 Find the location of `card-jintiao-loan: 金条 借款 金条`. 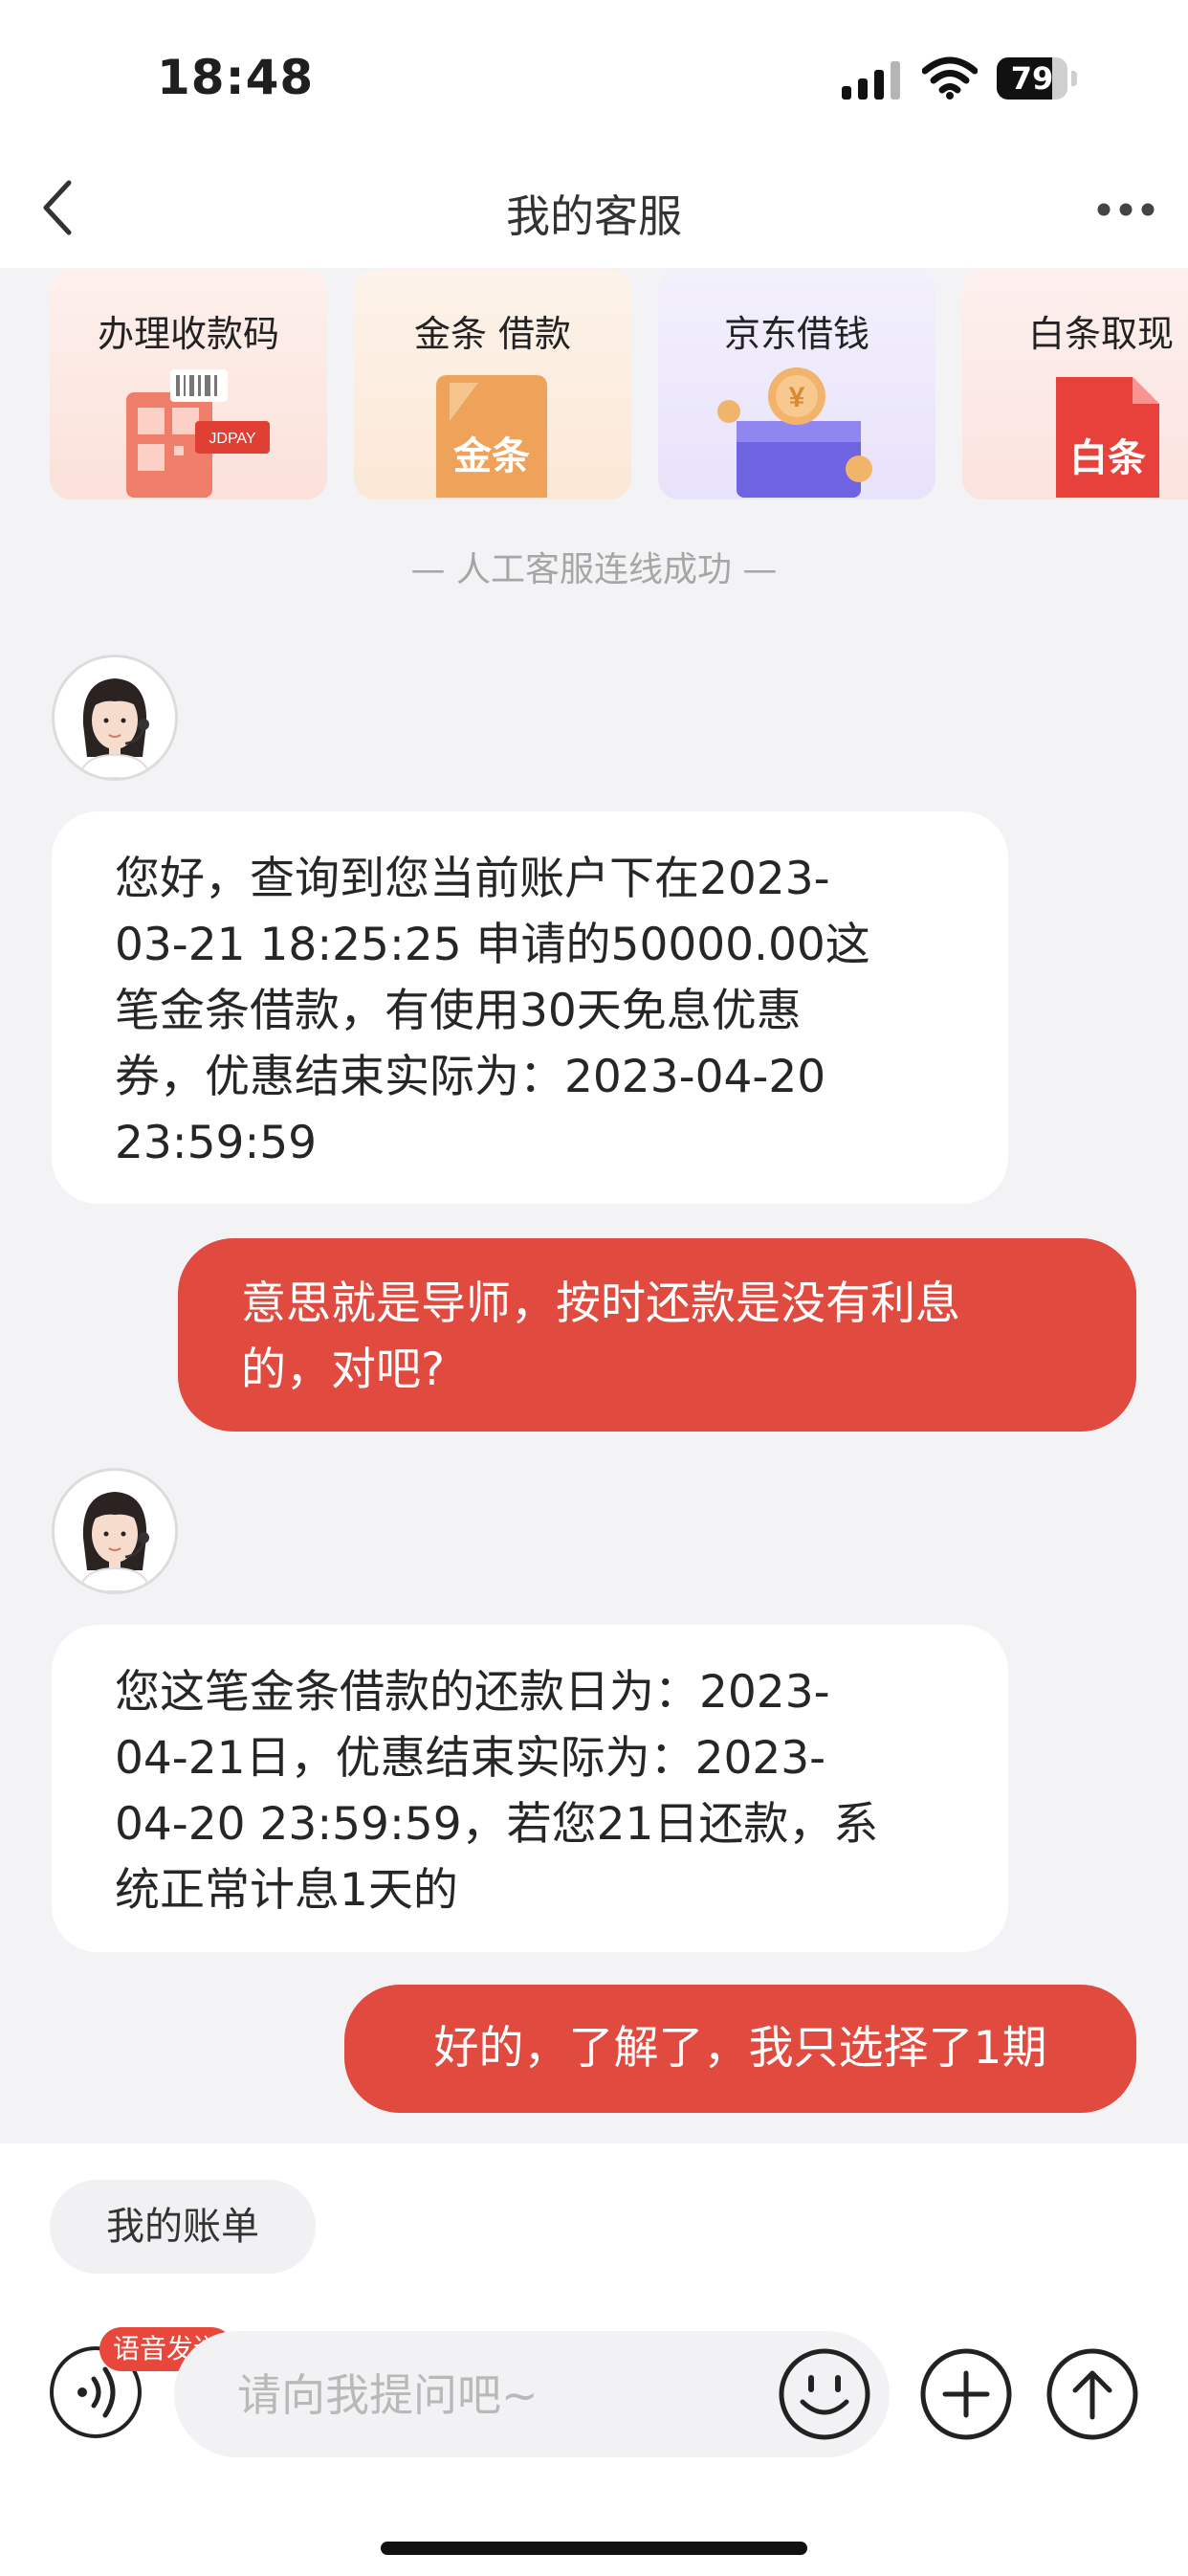

card-jintiao-loan: 金条 借款 金条 is located at coordinates (492, 385).